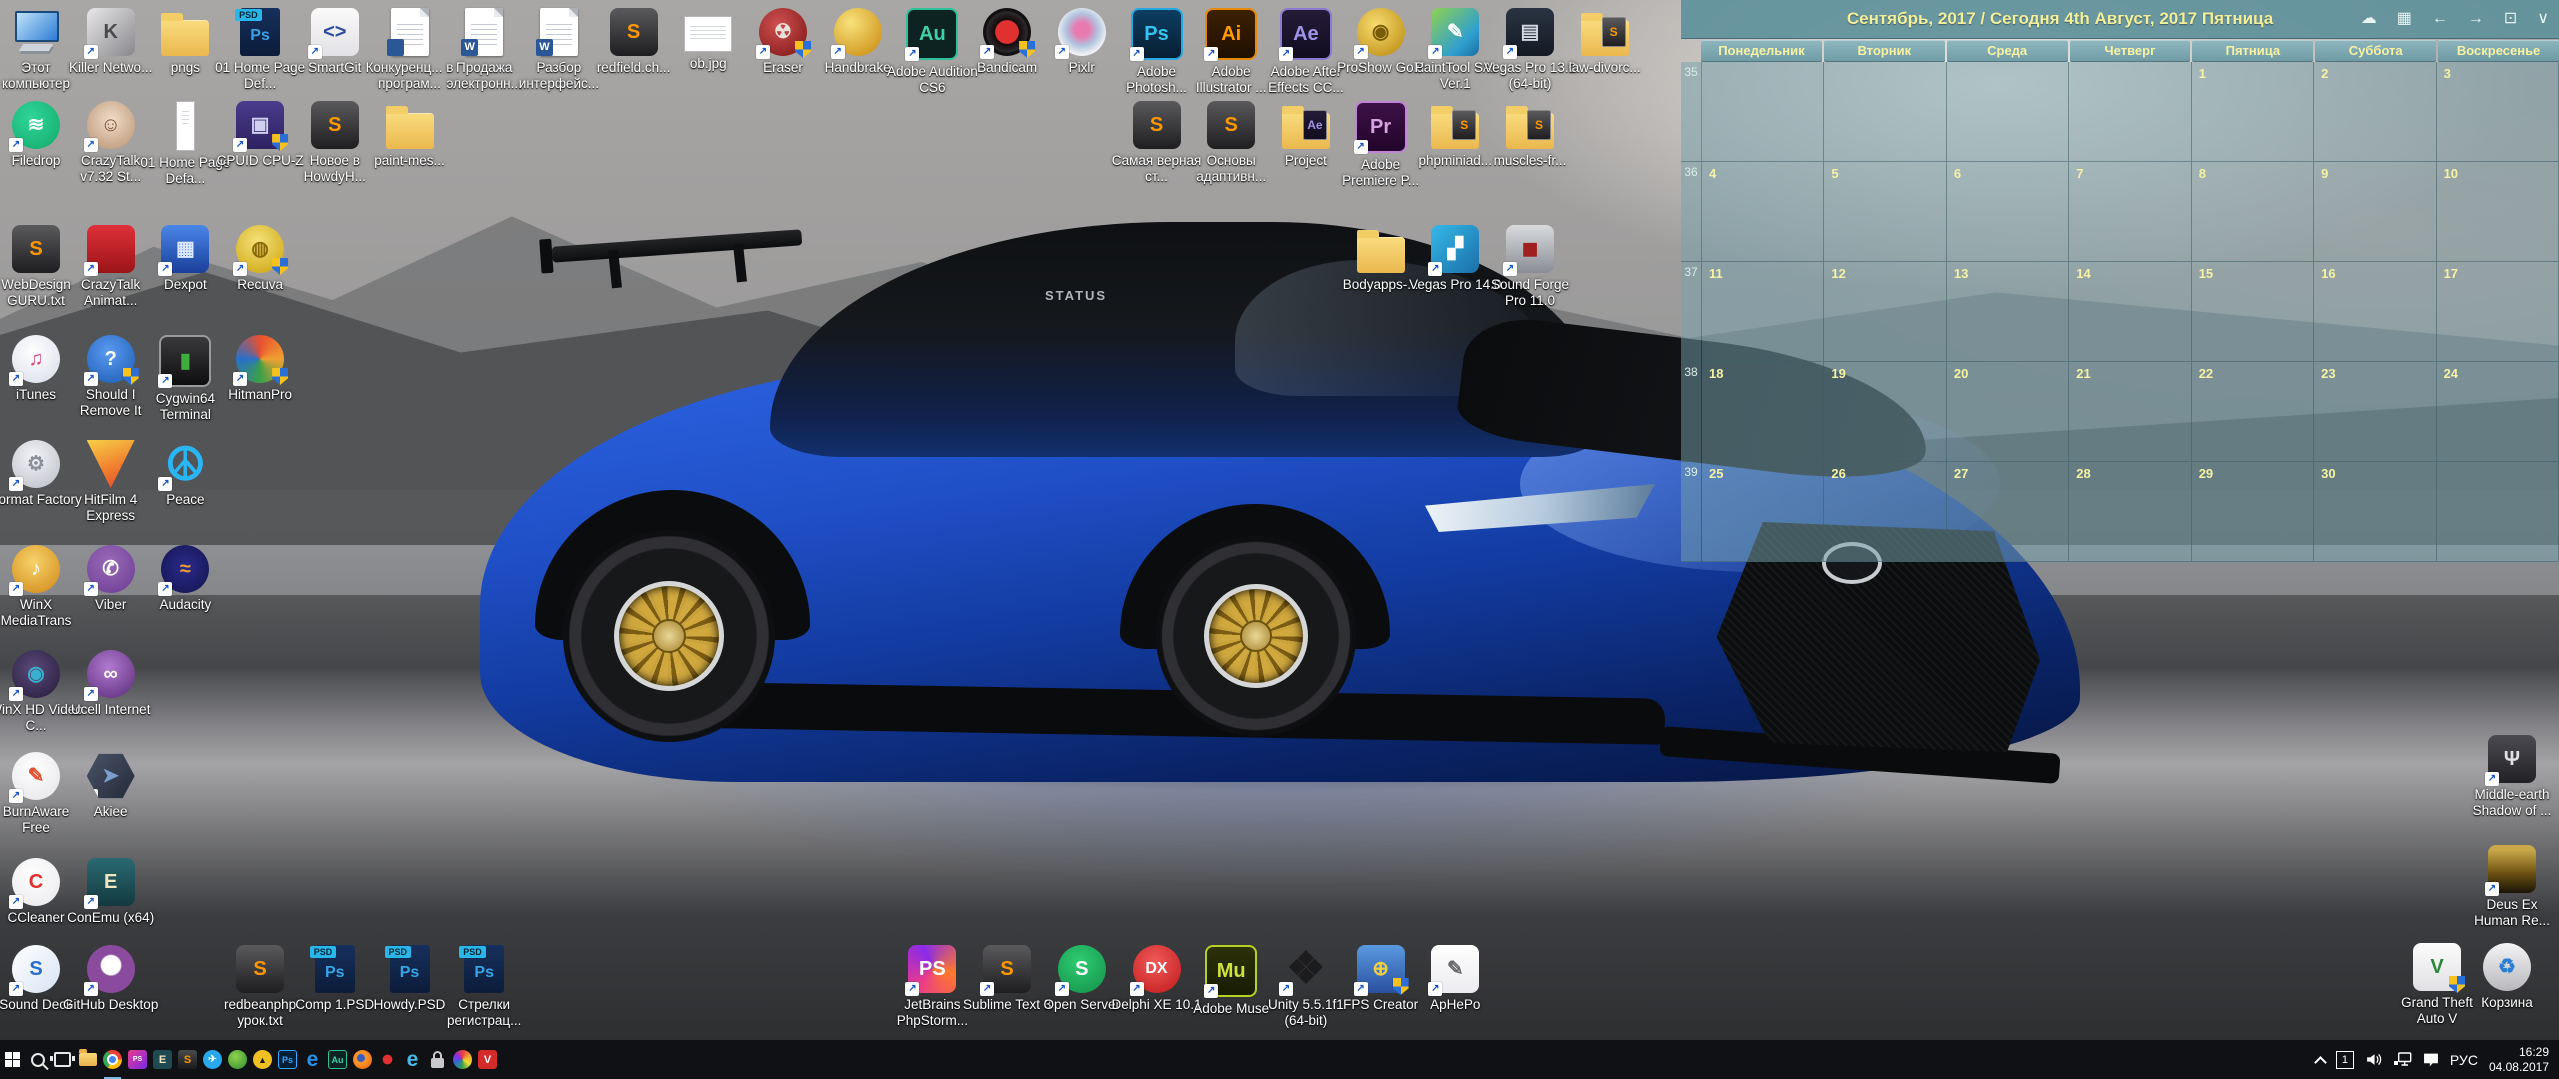  Describe the element at coordinates (2130, 512) in the screenshot. I see `calendar-day-cell-28: 28` at that location.